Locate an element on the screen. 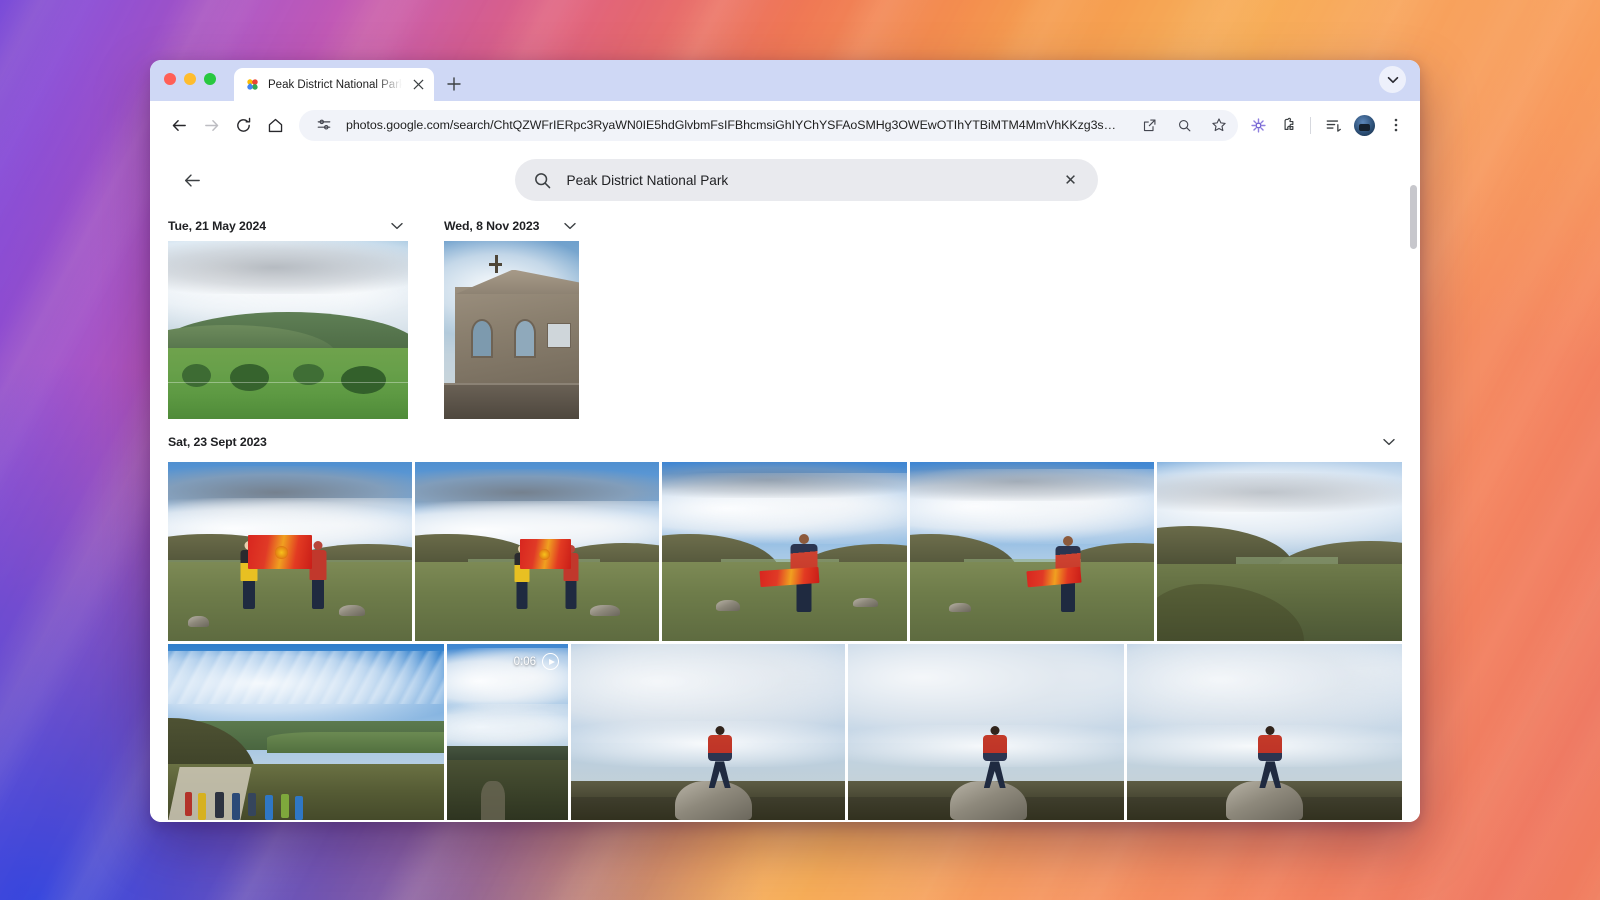 This screenshot has height=900, width=1600. photo-hiker-unfurling-banner-on-moor is located at coordinates (784, 551).